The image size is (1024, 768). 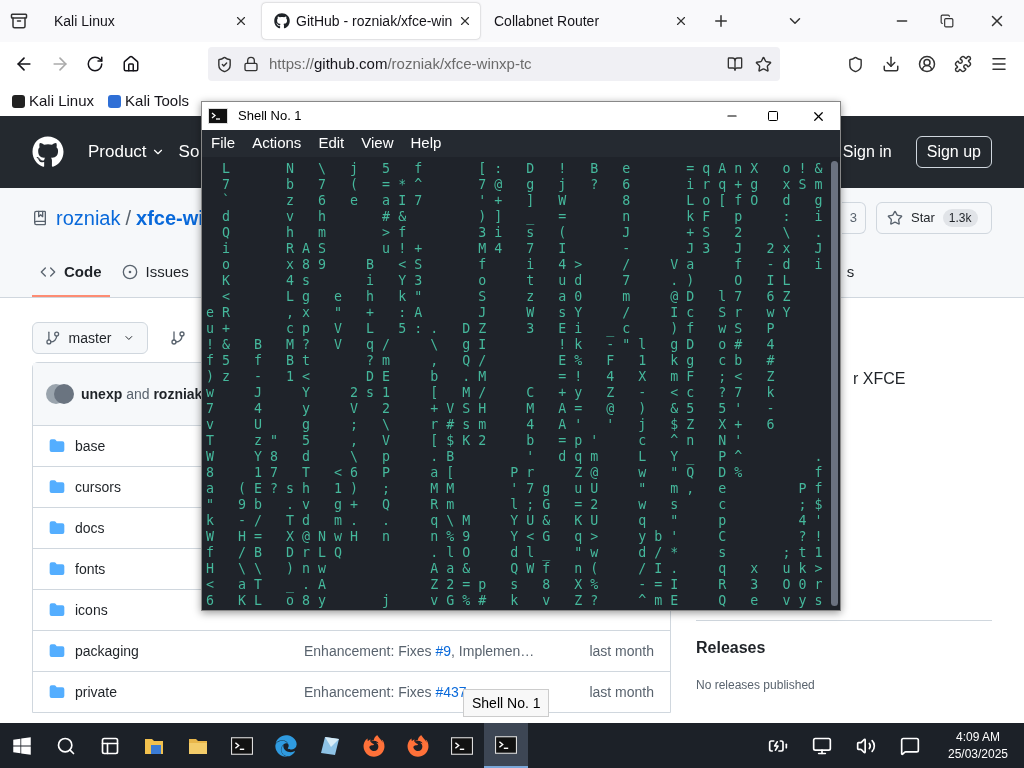 I want to click on file-name-link: fonts, so click(x=90, y=569).